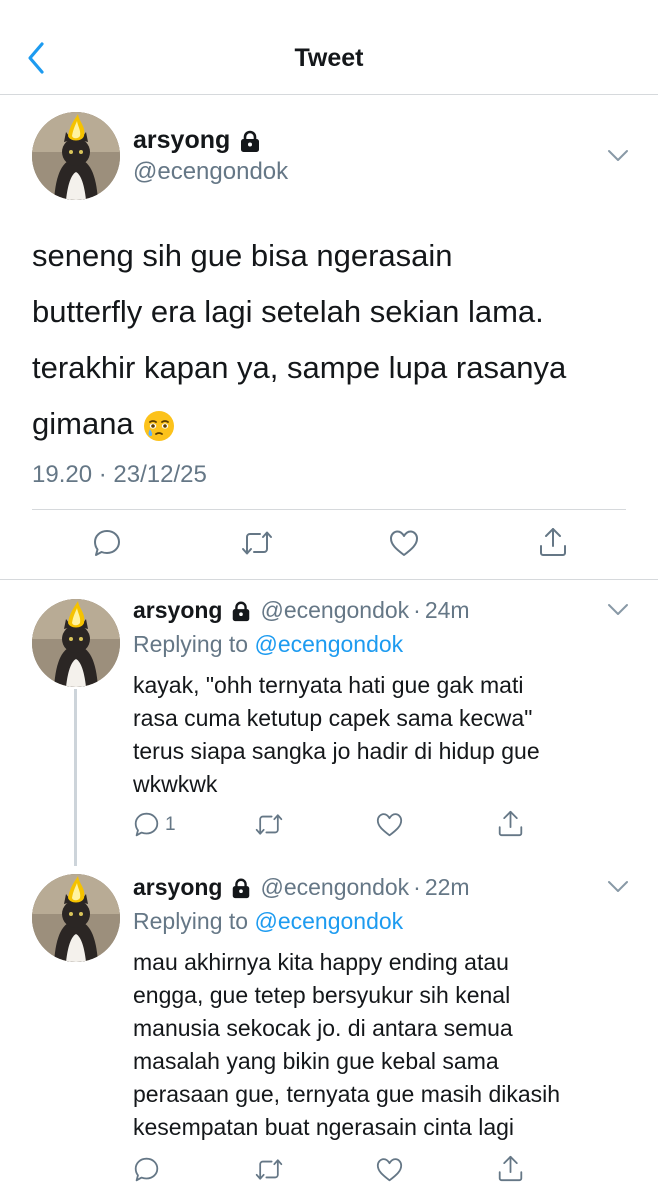 This screenshot has width=658, height=1199. I want to click on reply-text-line: manusia sekocak jo. di antara semua, so click(323, 1028).